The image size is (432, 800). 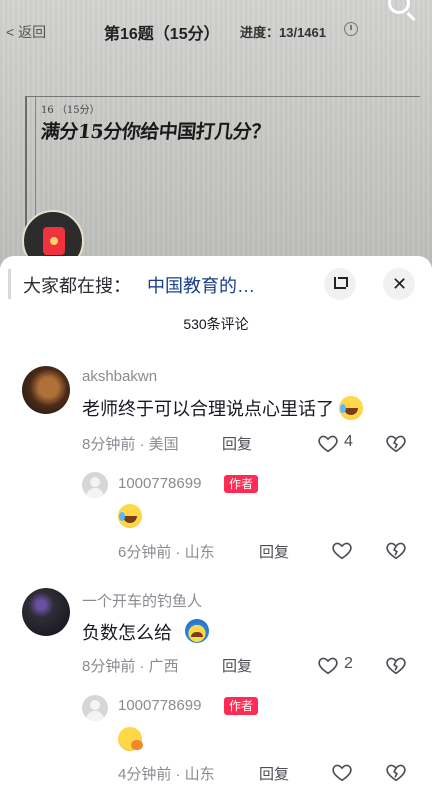 What do you see at coordinates (208, 409) in the screenshot?
I see `comment-text: 老师终于可以合理说点心里话了` at bounding box center [208, 409].